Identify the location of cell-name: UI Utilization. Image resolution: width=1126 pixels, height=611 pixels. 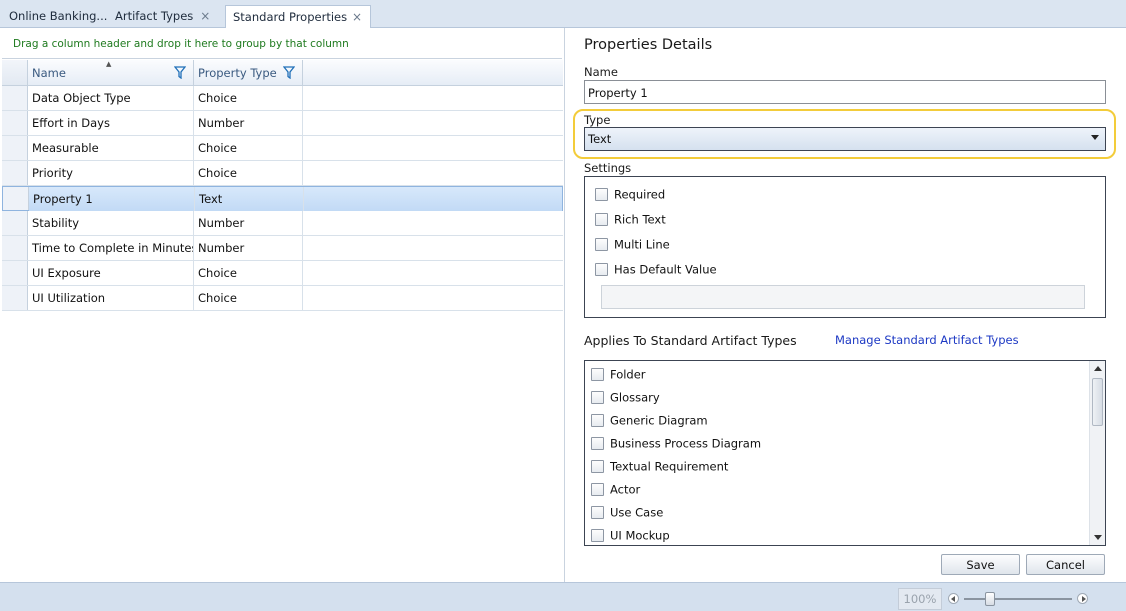
(111, 298).